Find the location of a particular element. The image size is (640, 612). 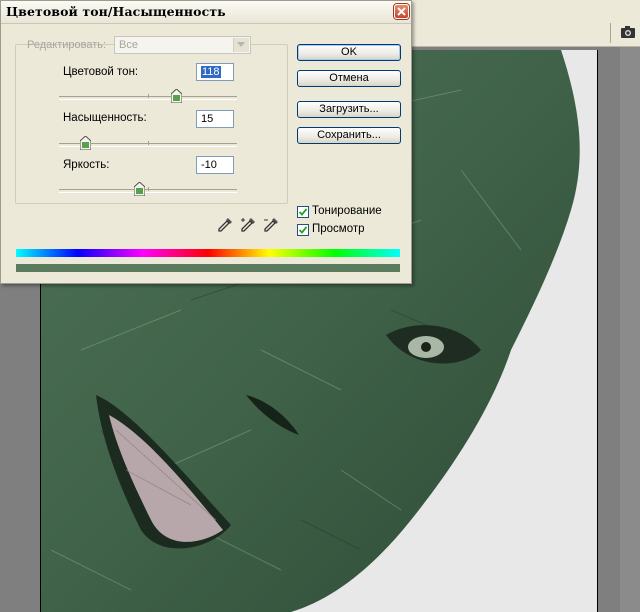

close-icon is located at coordinates (401, 11).